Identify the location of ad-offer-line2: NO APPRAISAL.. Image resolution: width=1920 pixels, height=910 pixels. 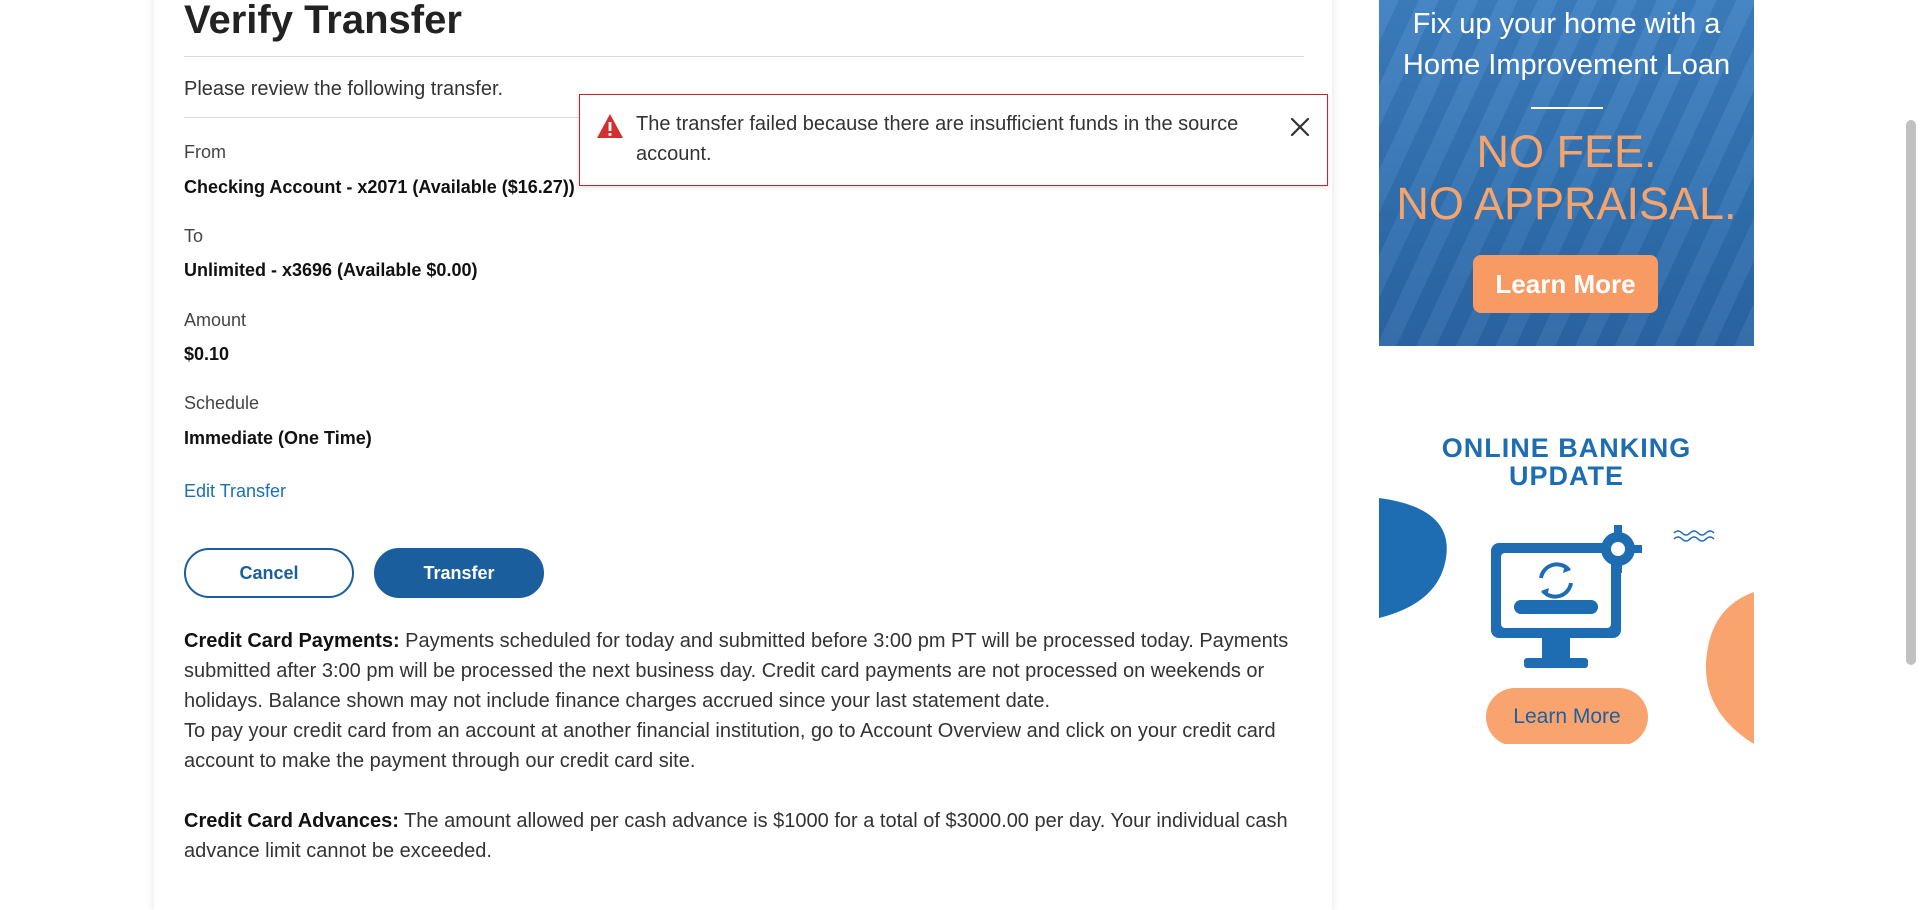
(1566, 203).